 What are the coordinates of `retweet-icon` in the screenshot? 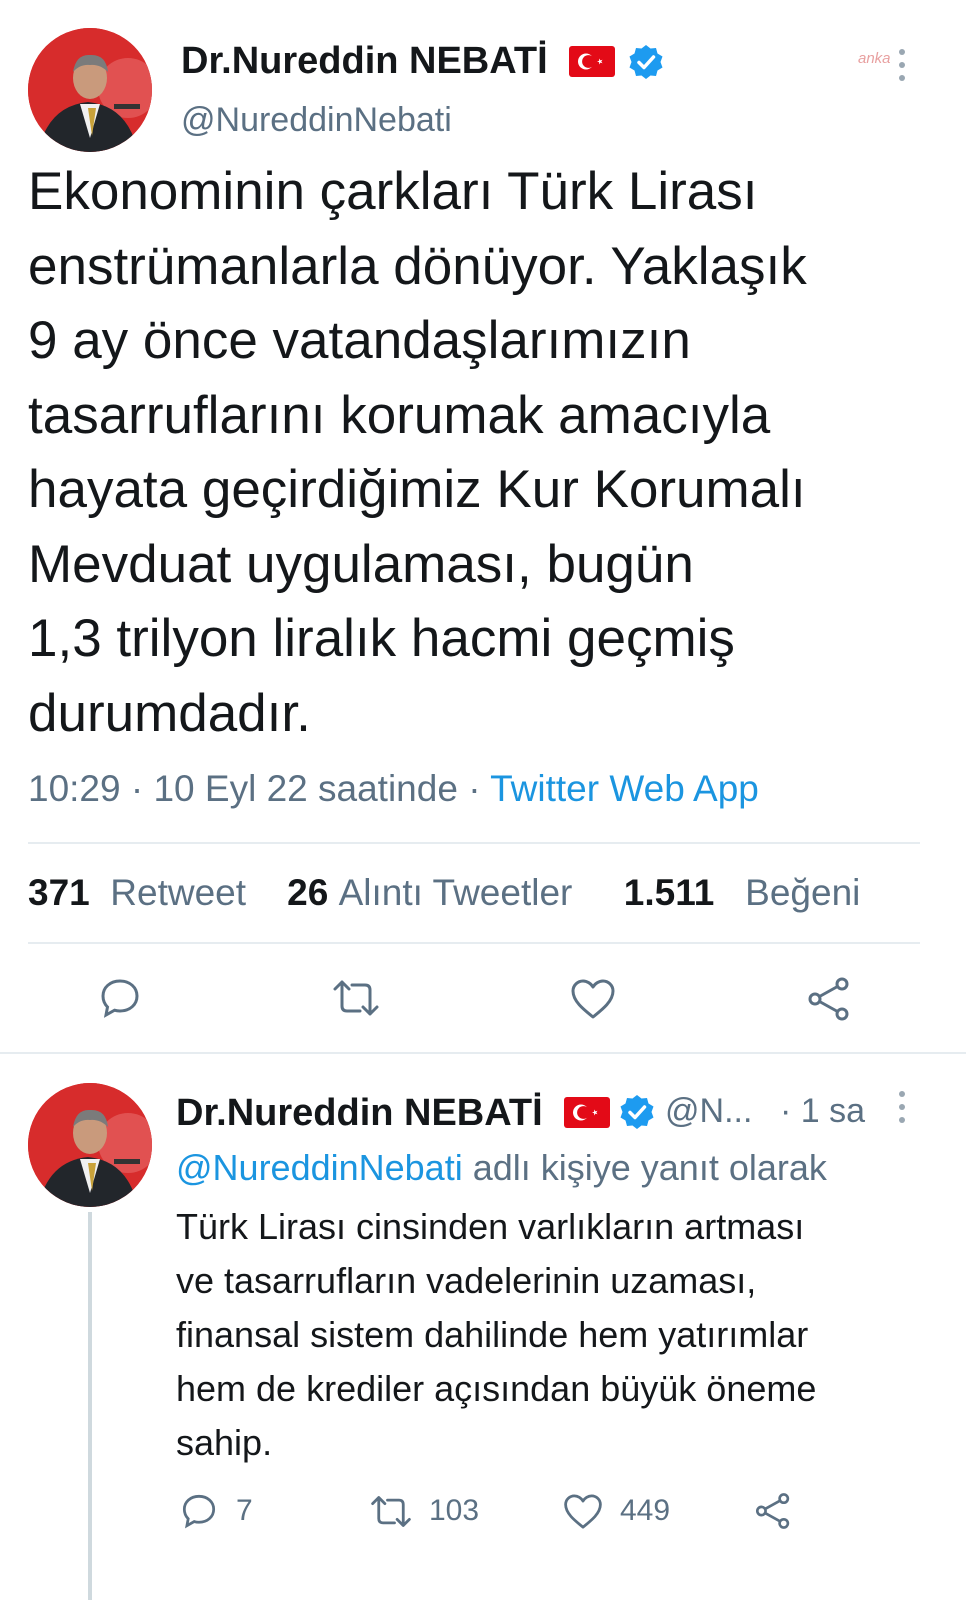 It's located at (356, 998).